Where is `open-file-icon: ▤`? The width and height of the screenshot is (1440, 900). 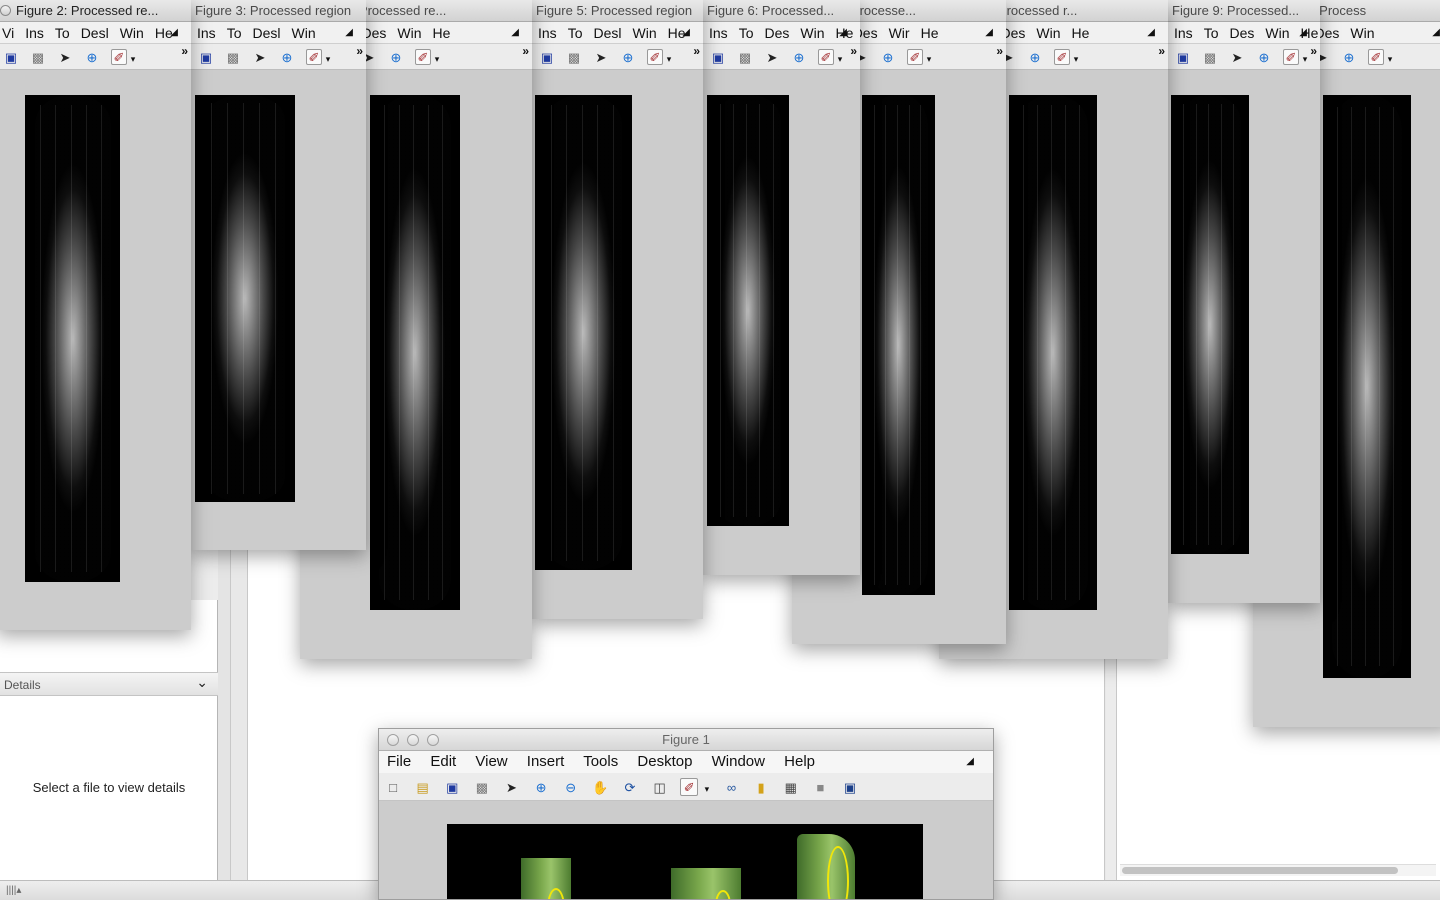 open-file-icon: ▤ is located at coordinates (423, 788).